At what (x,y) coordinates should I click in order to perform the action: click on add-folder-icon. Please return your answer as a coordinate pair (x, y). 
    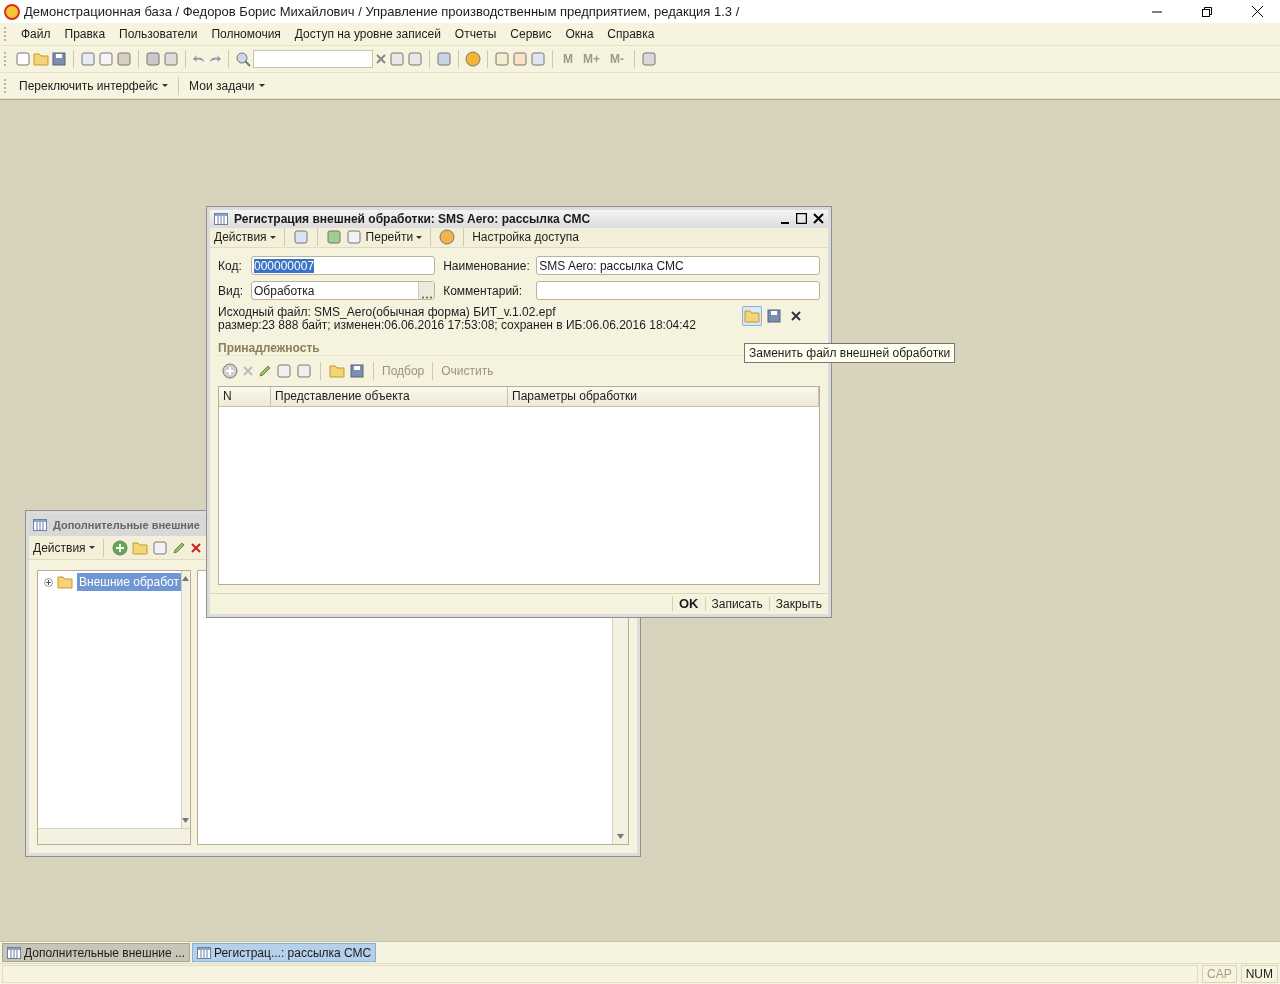
    Looking at the image, I should click on (139, 547).